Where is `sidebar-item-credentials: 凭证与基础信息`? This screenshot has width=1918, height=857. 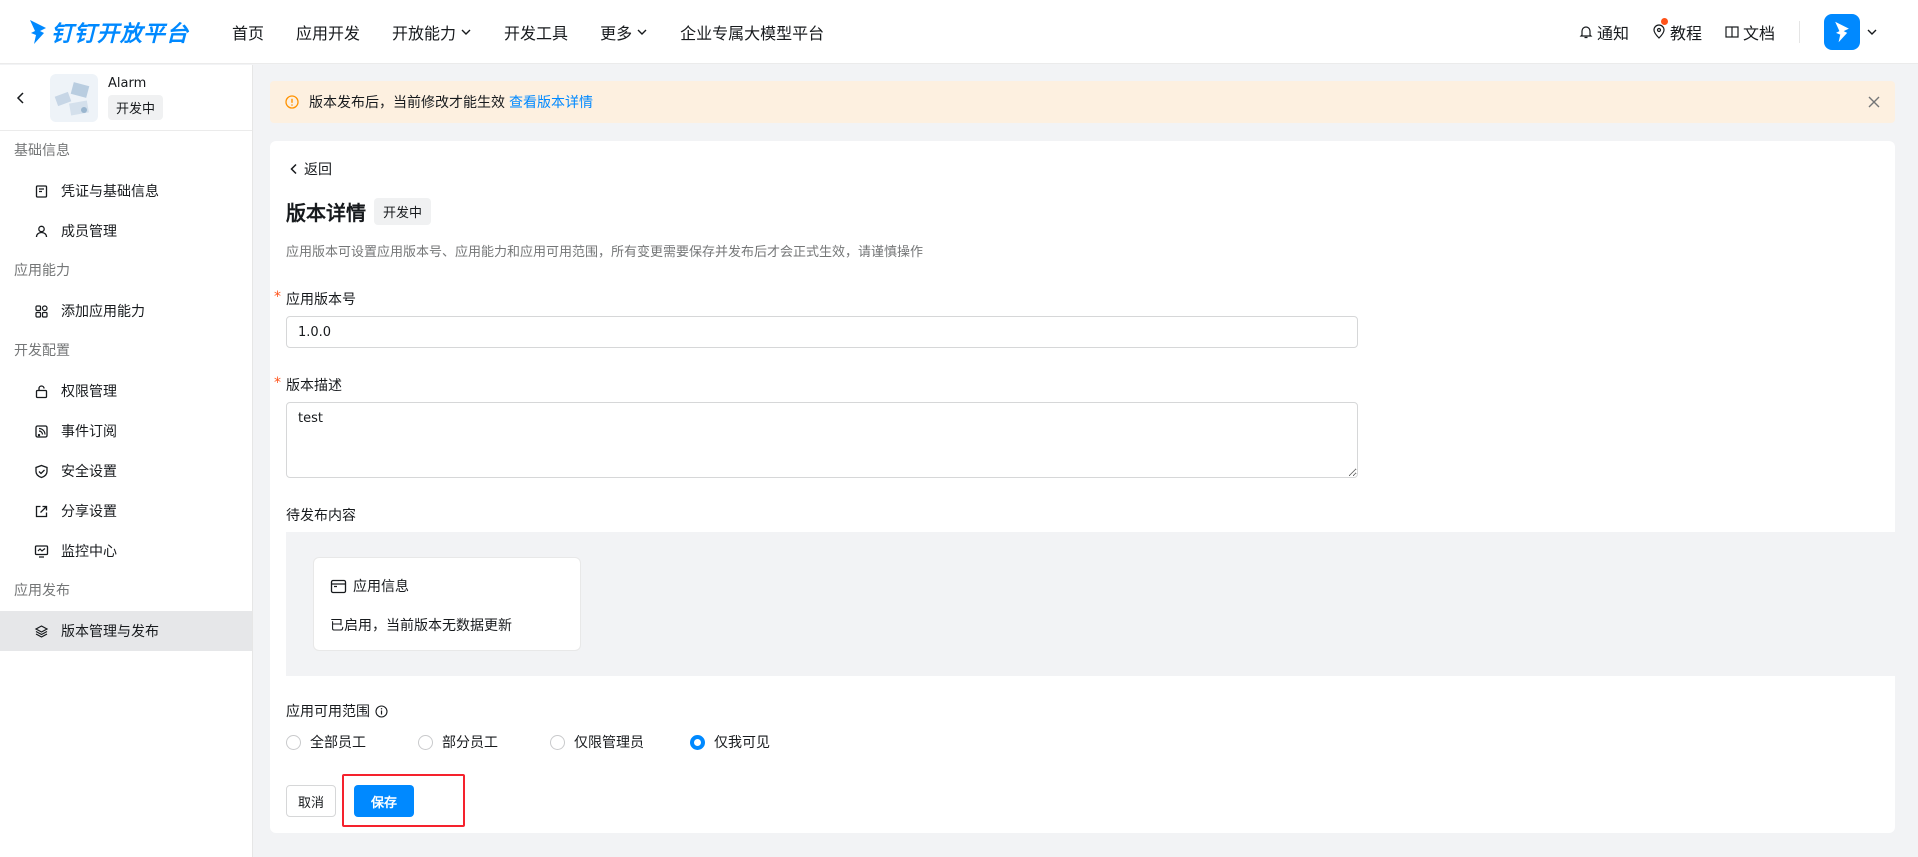 sidebar-item-credentials: 凭证与基础信息 is located at coordinates (126, 191).